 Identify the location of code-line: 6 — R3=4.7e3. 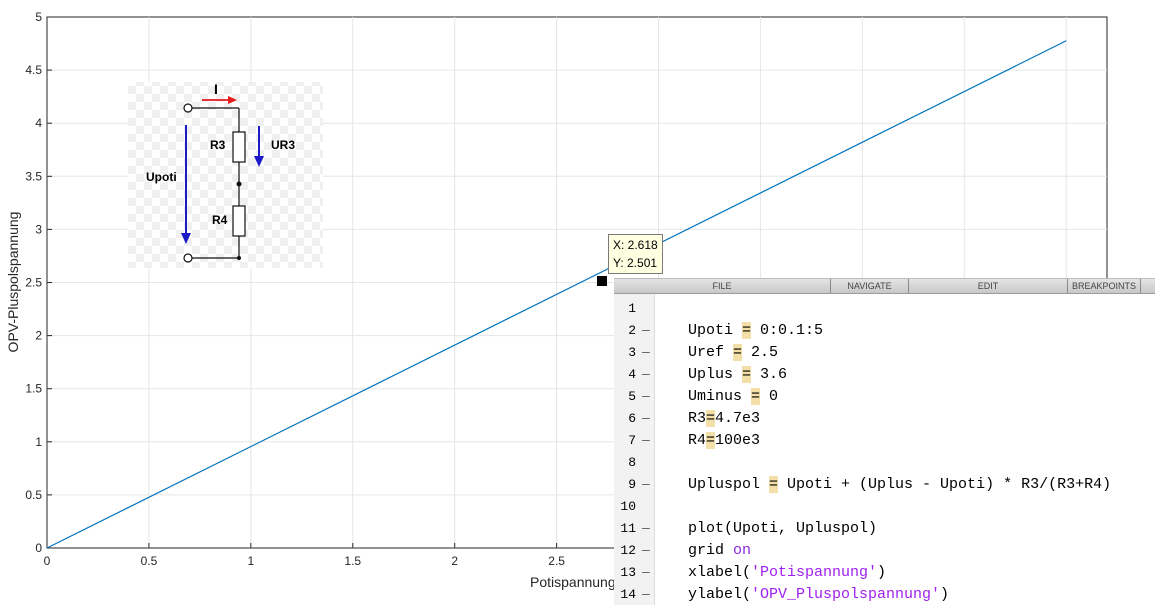
(884, 419).